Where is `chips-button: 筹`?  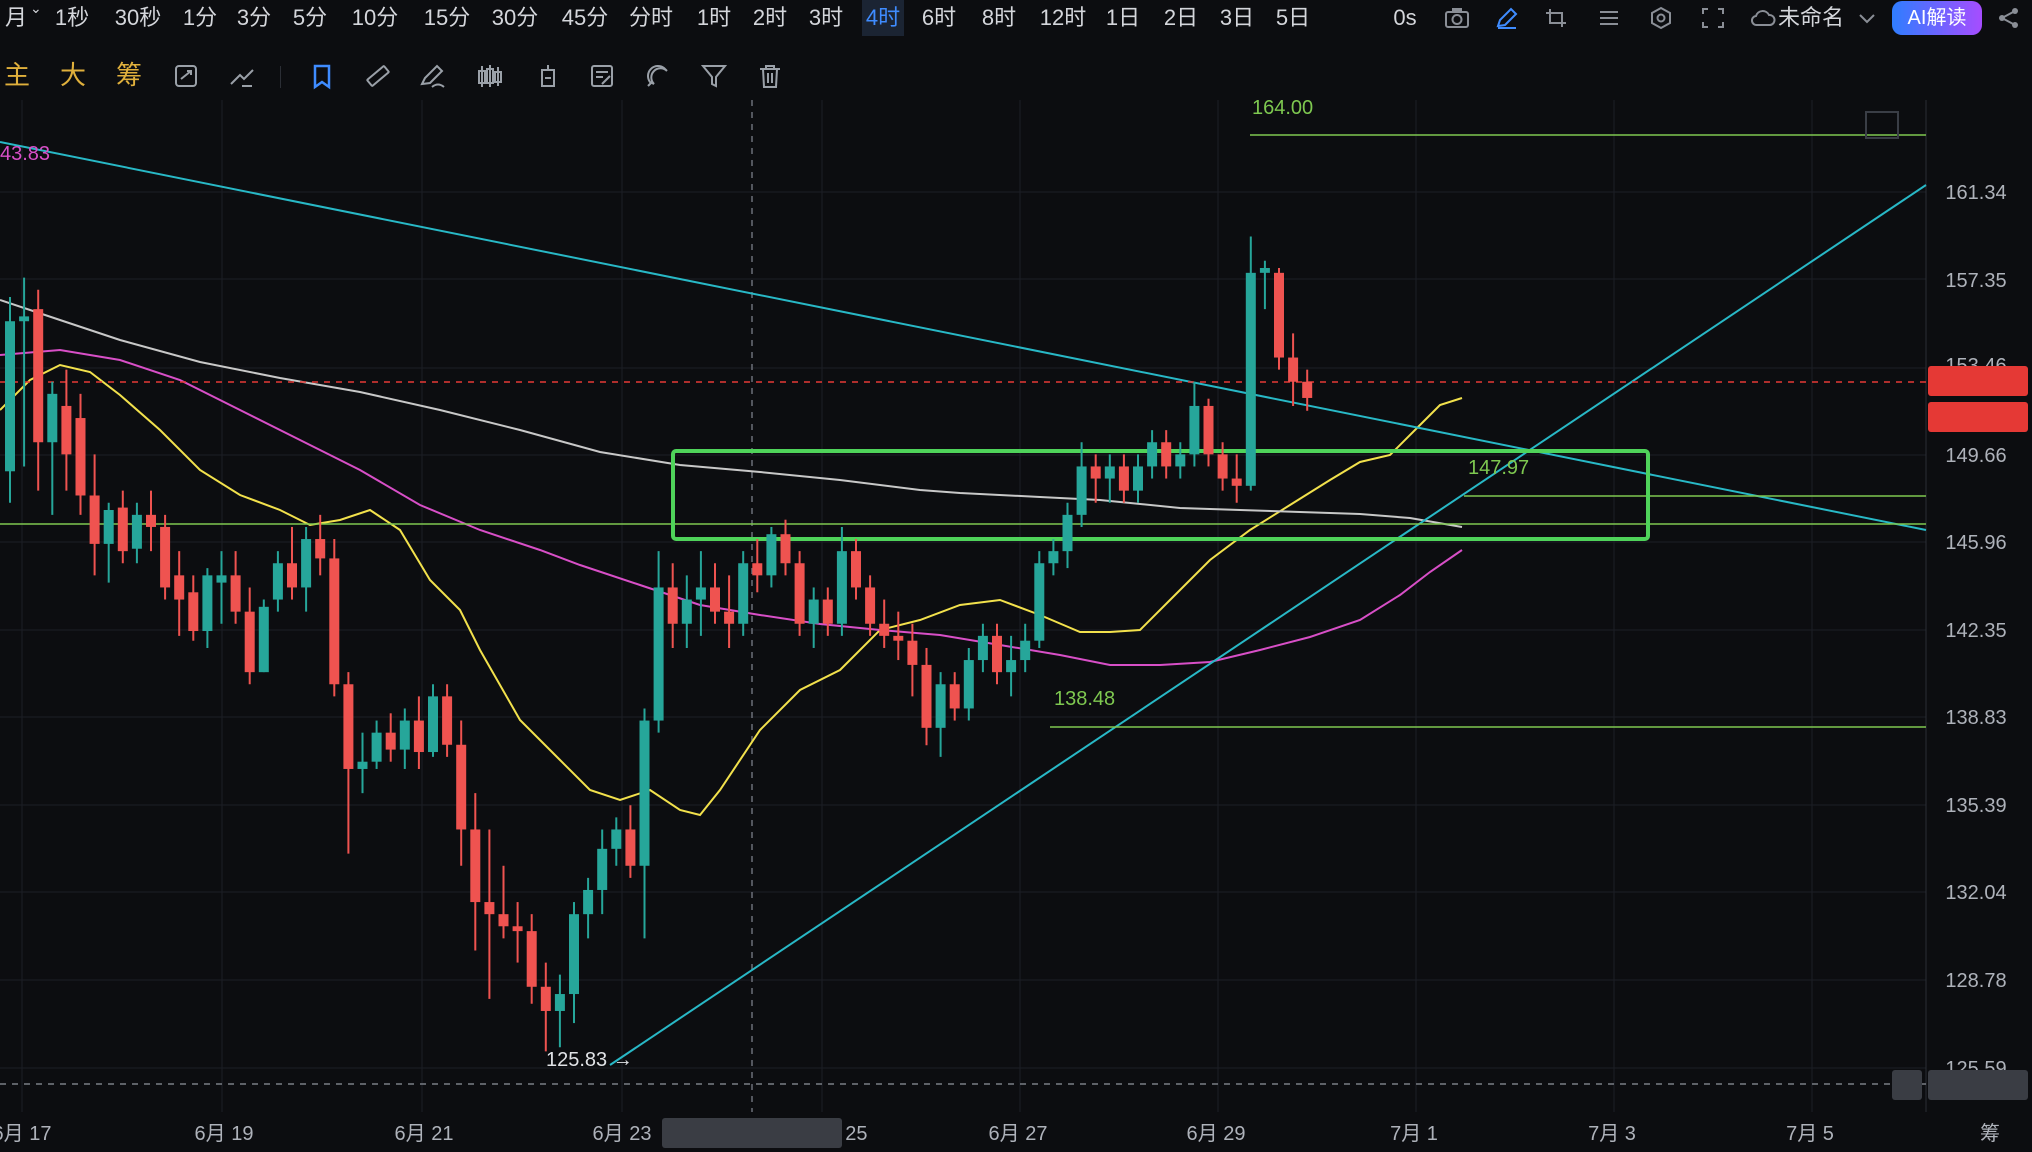 chips-button: 筹 is located at coordinates (129, 75).